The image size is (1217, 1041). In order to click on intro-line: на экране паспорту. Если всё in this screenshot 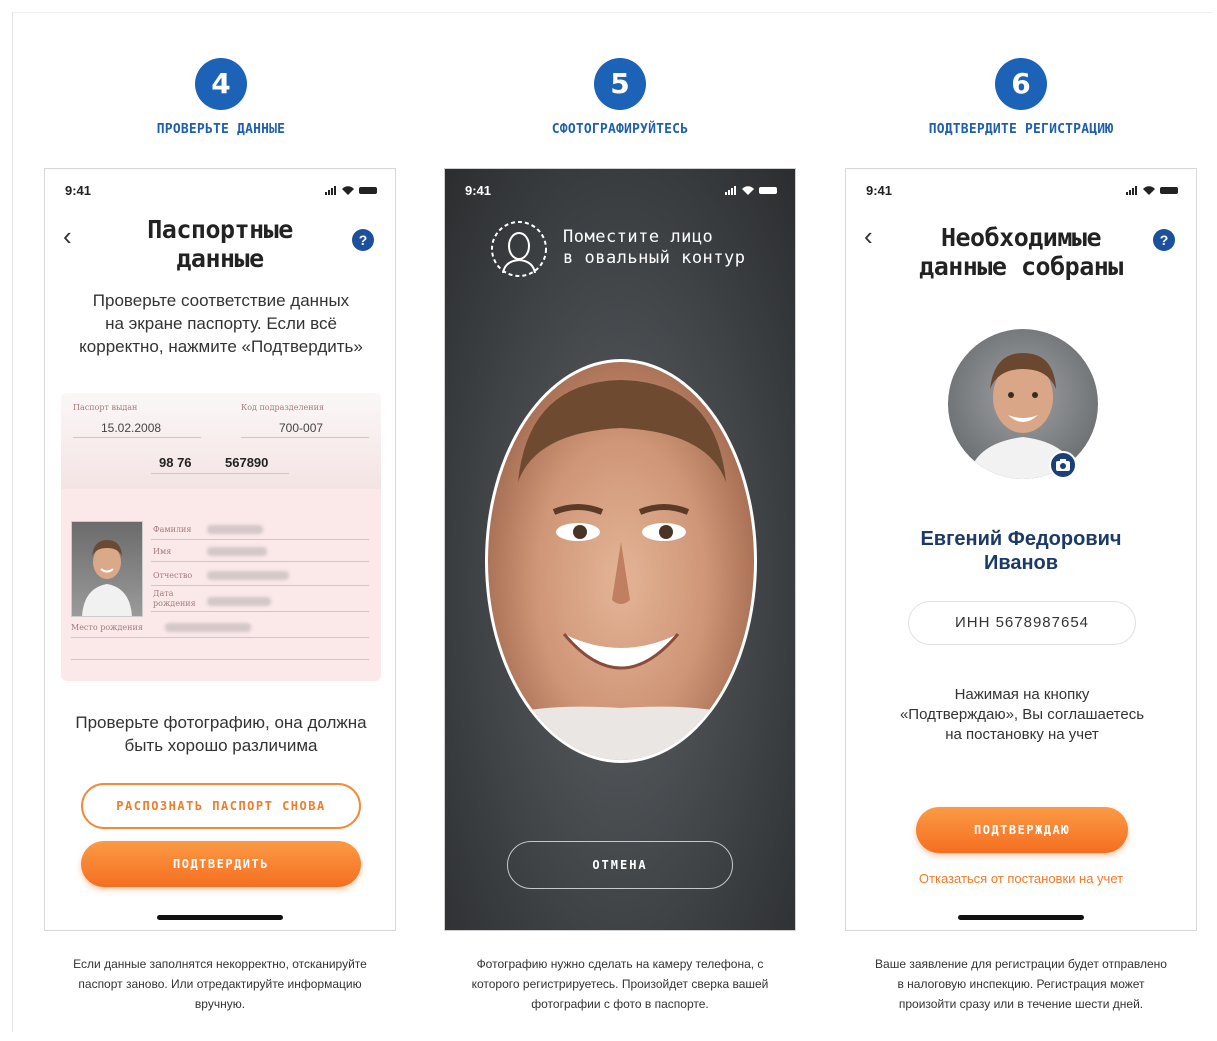, I will do `click(221, 323)`.